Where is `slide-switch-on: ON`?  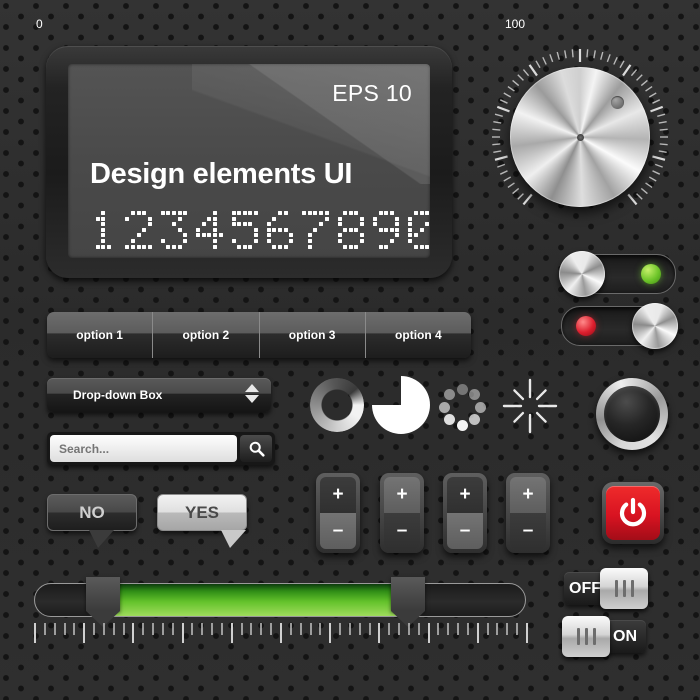
slide-switch-on: ON is located at coordinates (604, 636).